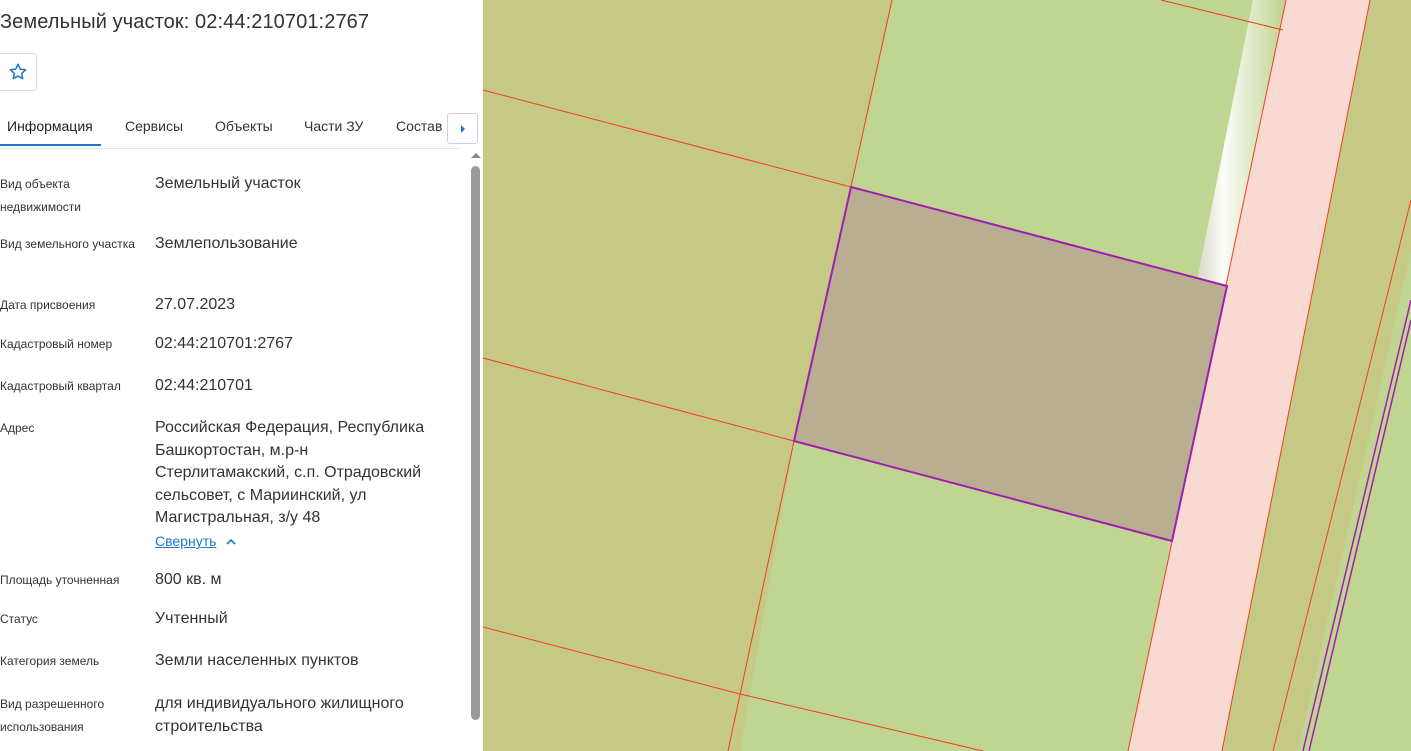  What do you see at coordinates (67, 244) in the screenshot?
I see `field-label: Вид земельного участка` at bounding box center [67, 244].